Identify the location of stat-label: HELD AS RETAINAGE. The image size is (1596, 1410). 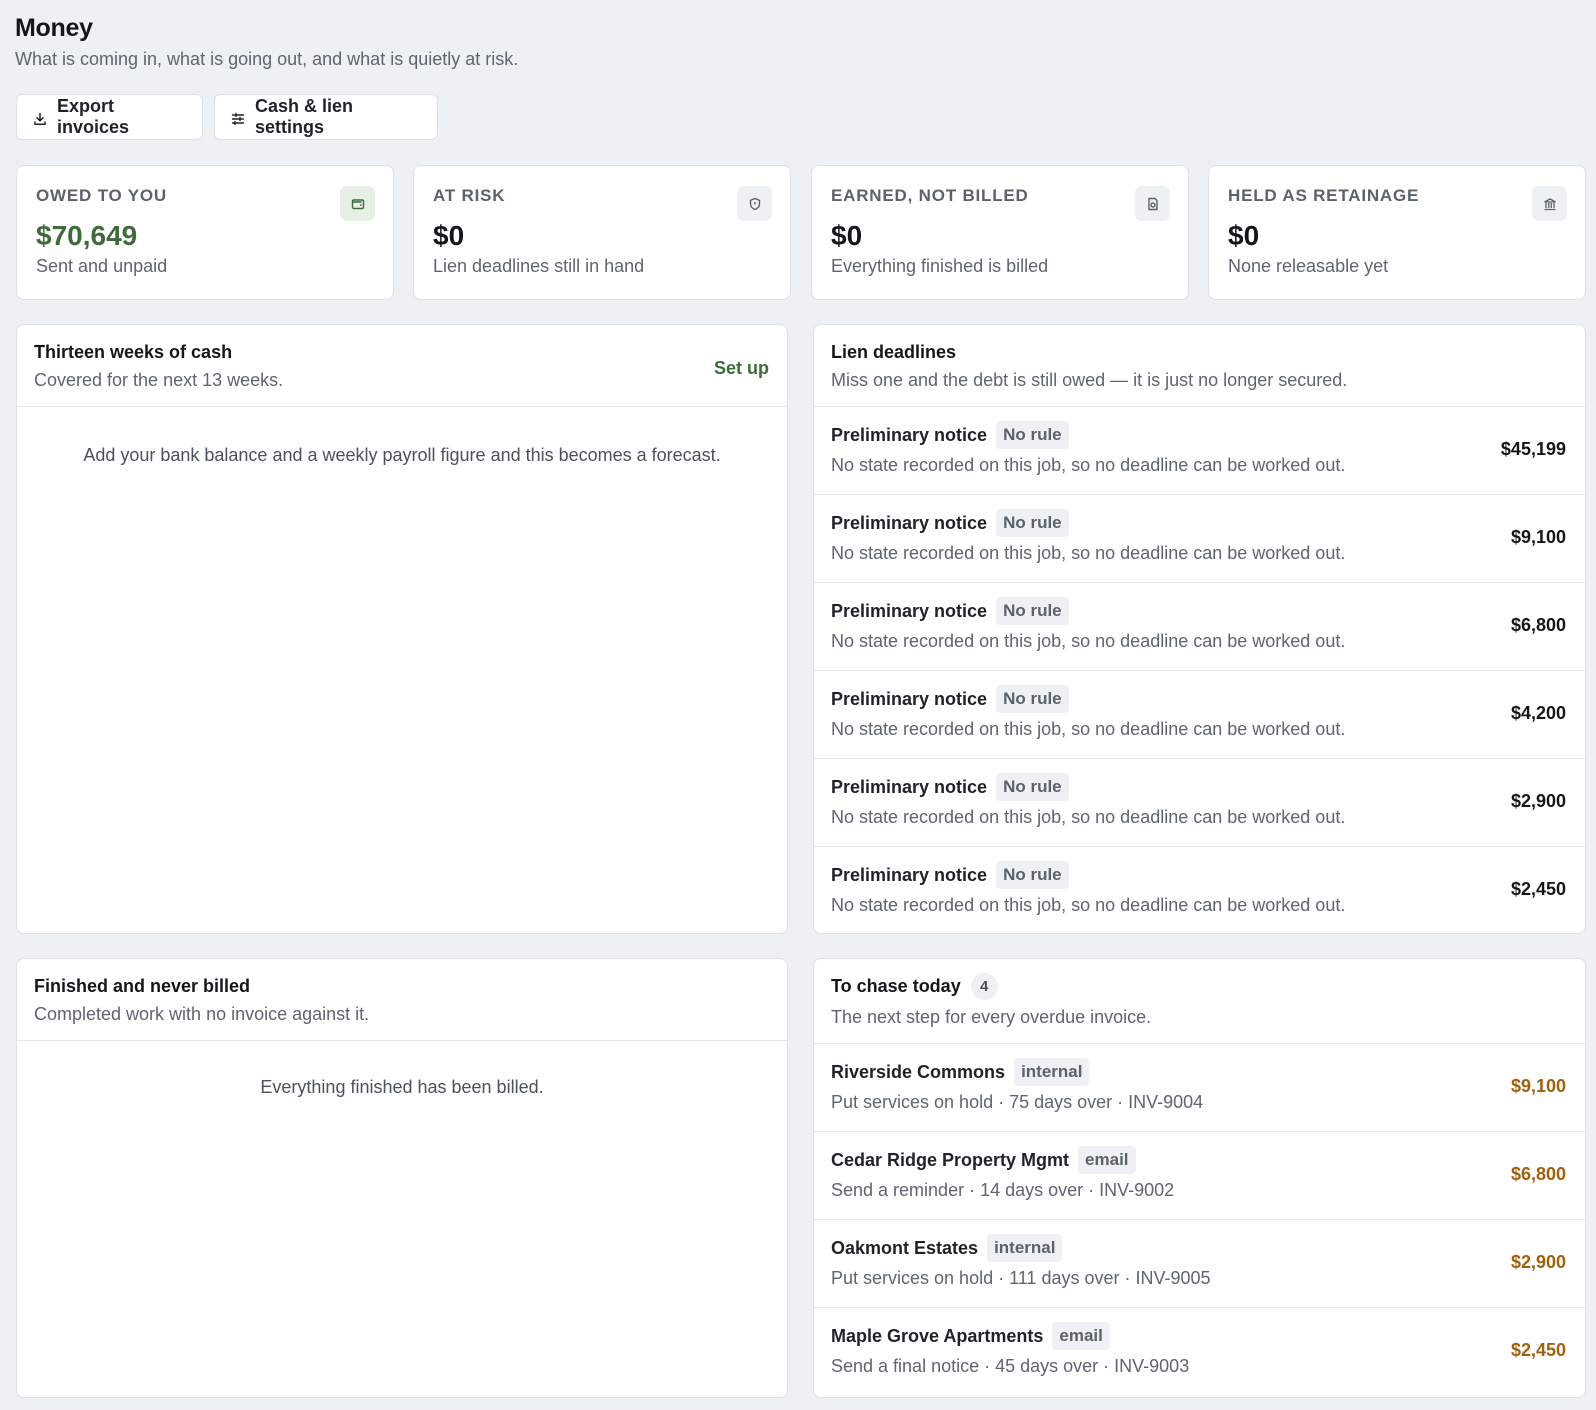
(1324, 195).